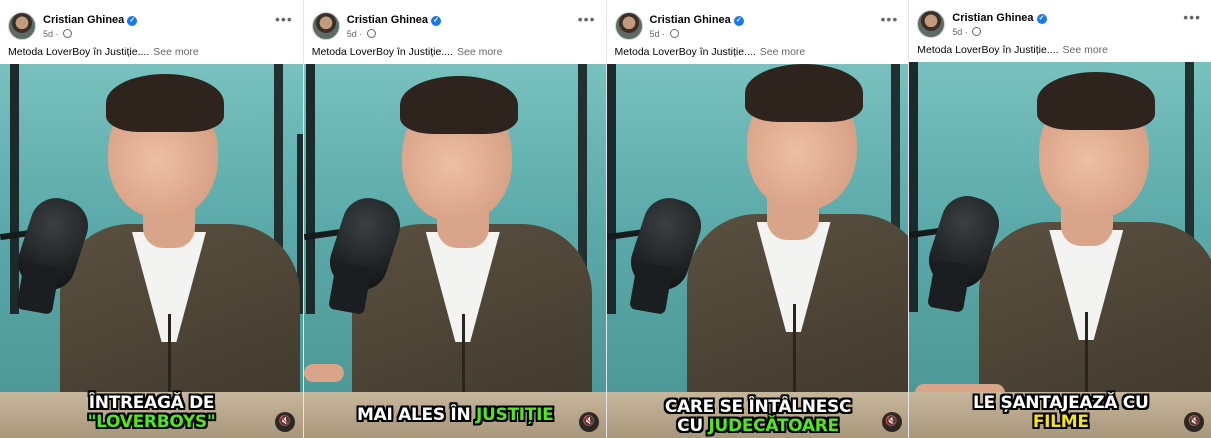 The height and width of the screenshot is (438, 1211). I want to click on video-subtitle: LE ȘANTAJEAZĂ CU FILME, so click(1060, 413).